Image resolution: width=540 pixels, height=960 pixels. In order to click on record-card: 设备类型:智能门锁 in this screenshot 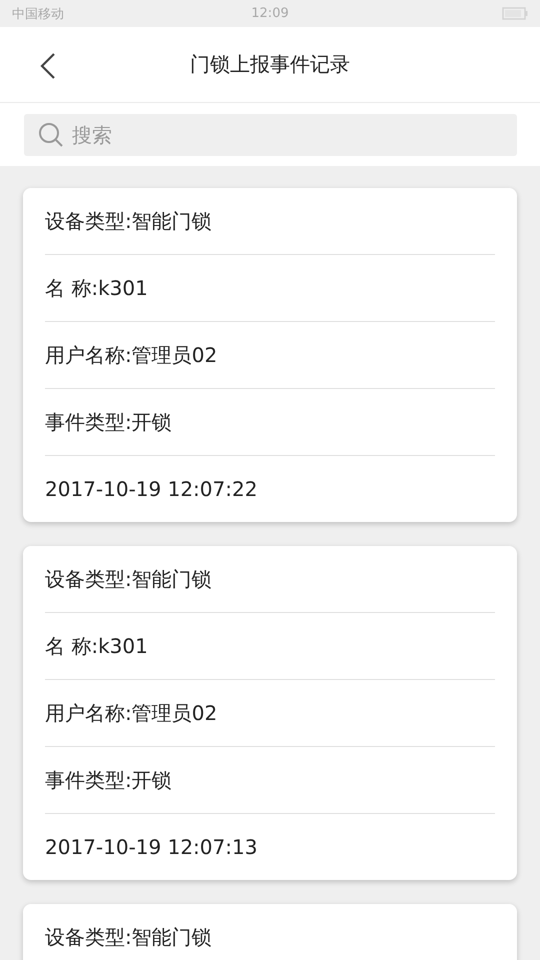, I will do `click(270, 932)`.